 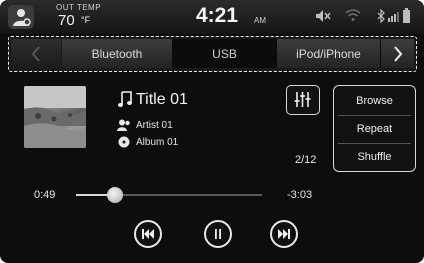 I want to click on bluetooth-icon, so click(x=381, y=16).